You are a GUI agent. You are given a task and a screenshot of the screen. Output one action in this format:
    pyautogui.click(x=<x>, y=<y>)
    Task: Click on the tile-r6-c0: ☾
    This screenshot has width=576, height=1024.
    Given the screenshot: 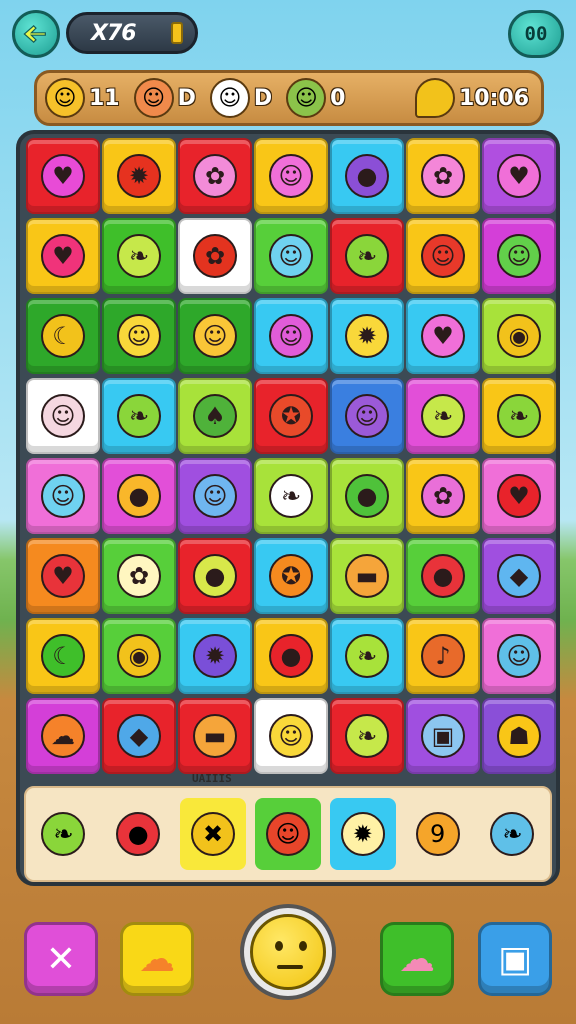 What is the action you would take?
    pyautogui.click(x=63, y=656)
    